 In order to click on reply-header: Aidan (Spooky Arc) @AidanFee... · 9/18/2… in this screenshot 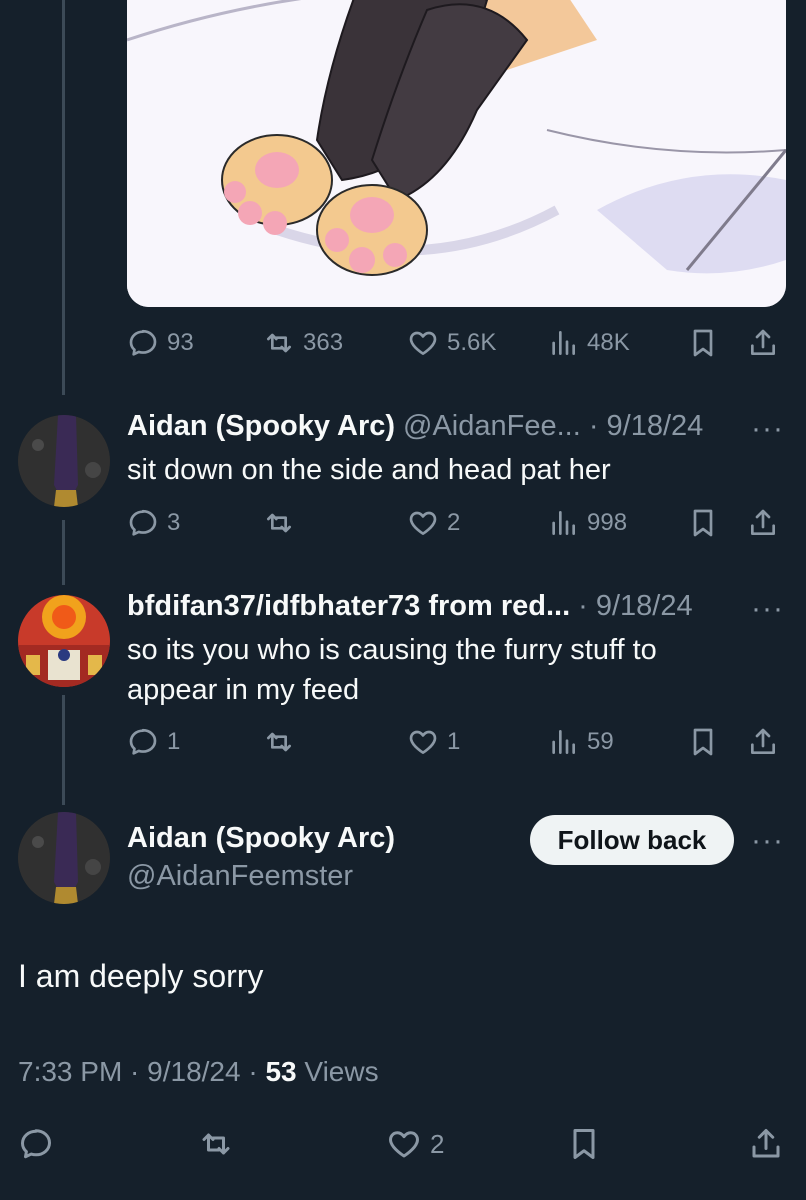, I will do `click(415, 426)`.